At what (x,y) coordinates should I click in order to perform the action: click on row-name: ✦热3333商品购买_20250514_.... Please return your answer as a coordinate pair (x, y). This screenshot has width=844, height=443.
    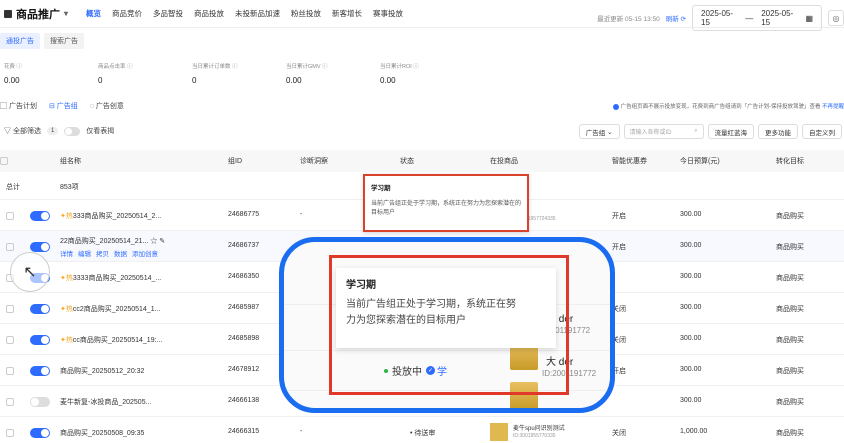
    Looking at the image, I should click on (110, 278).